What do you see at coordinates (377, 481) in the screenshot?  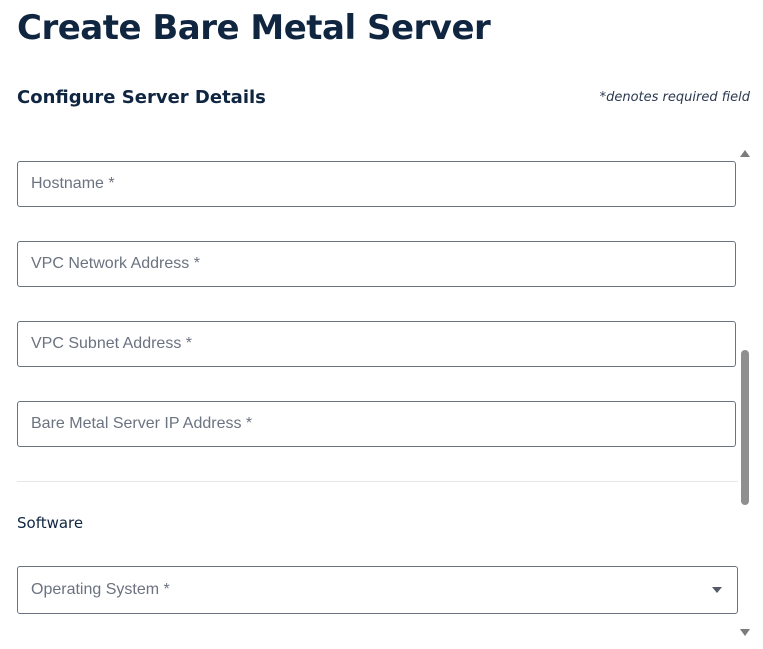 I see `section-divider` at bounding box center [377, 481].